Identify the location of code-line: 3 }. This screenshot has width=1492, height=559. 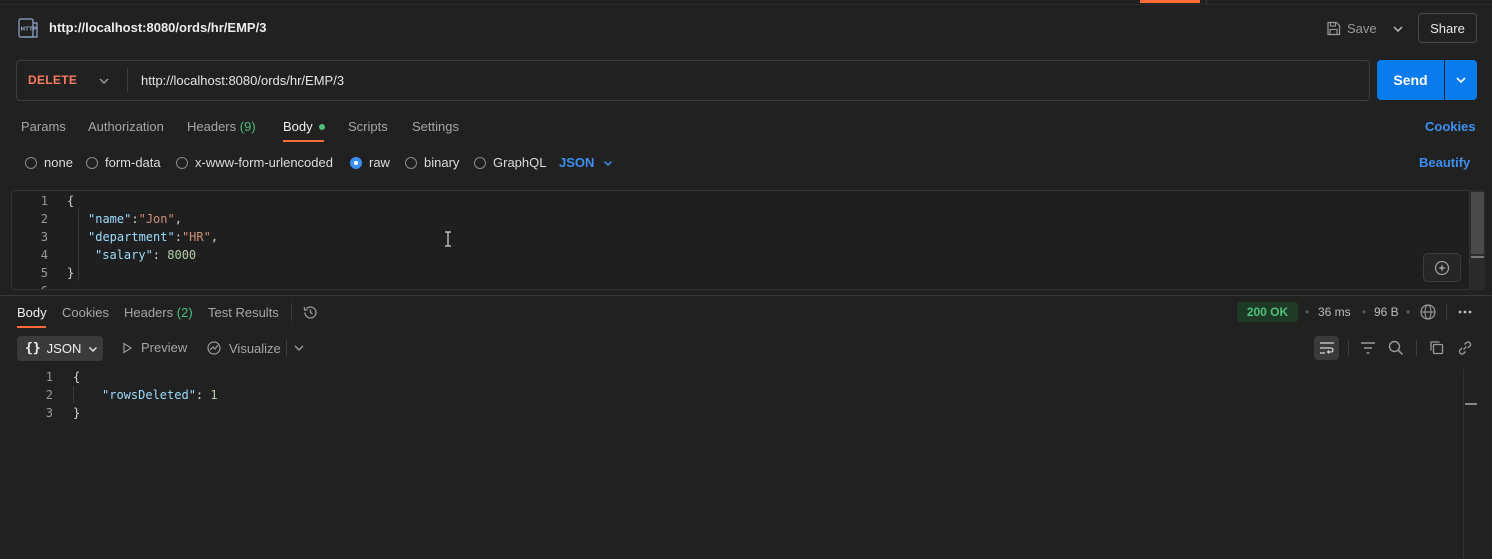
(730, 413).